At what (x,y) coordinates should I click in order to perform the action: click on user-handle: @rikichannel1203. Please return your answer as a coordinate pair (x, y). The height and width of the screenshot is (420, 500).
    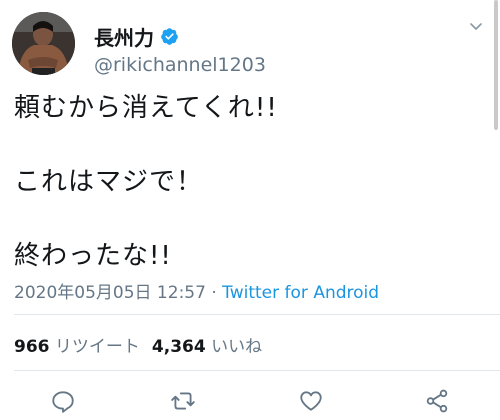
    Looking at the image, I should click on (180, 65).